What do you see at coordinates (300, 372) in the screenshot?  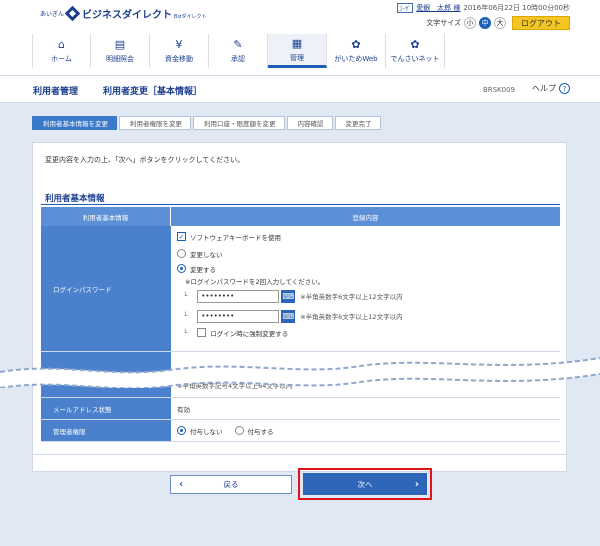 I see `omission-tear-graphic` at bounding box center [300, 372].